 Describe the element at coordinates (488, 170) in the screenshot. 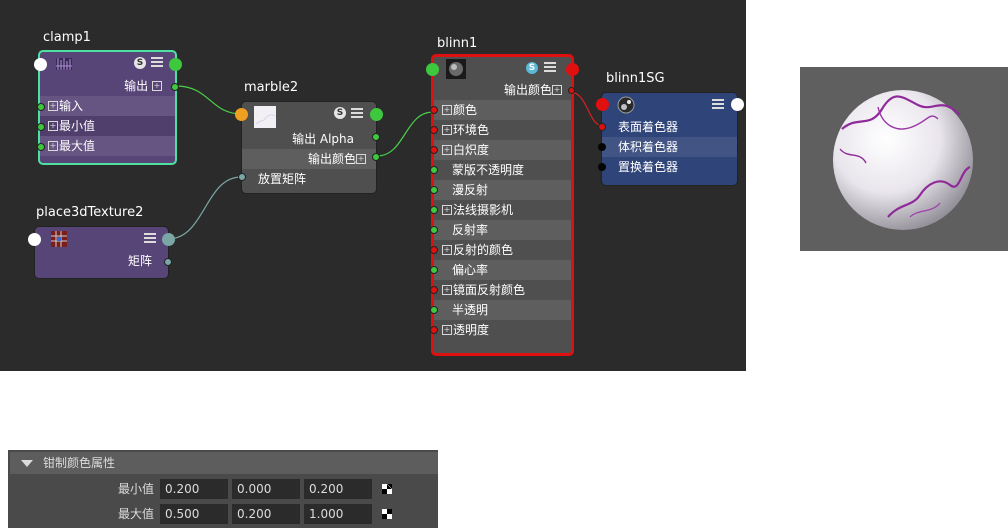

I see `blinn1-attr-label: 蒙版不透明度` at that location.